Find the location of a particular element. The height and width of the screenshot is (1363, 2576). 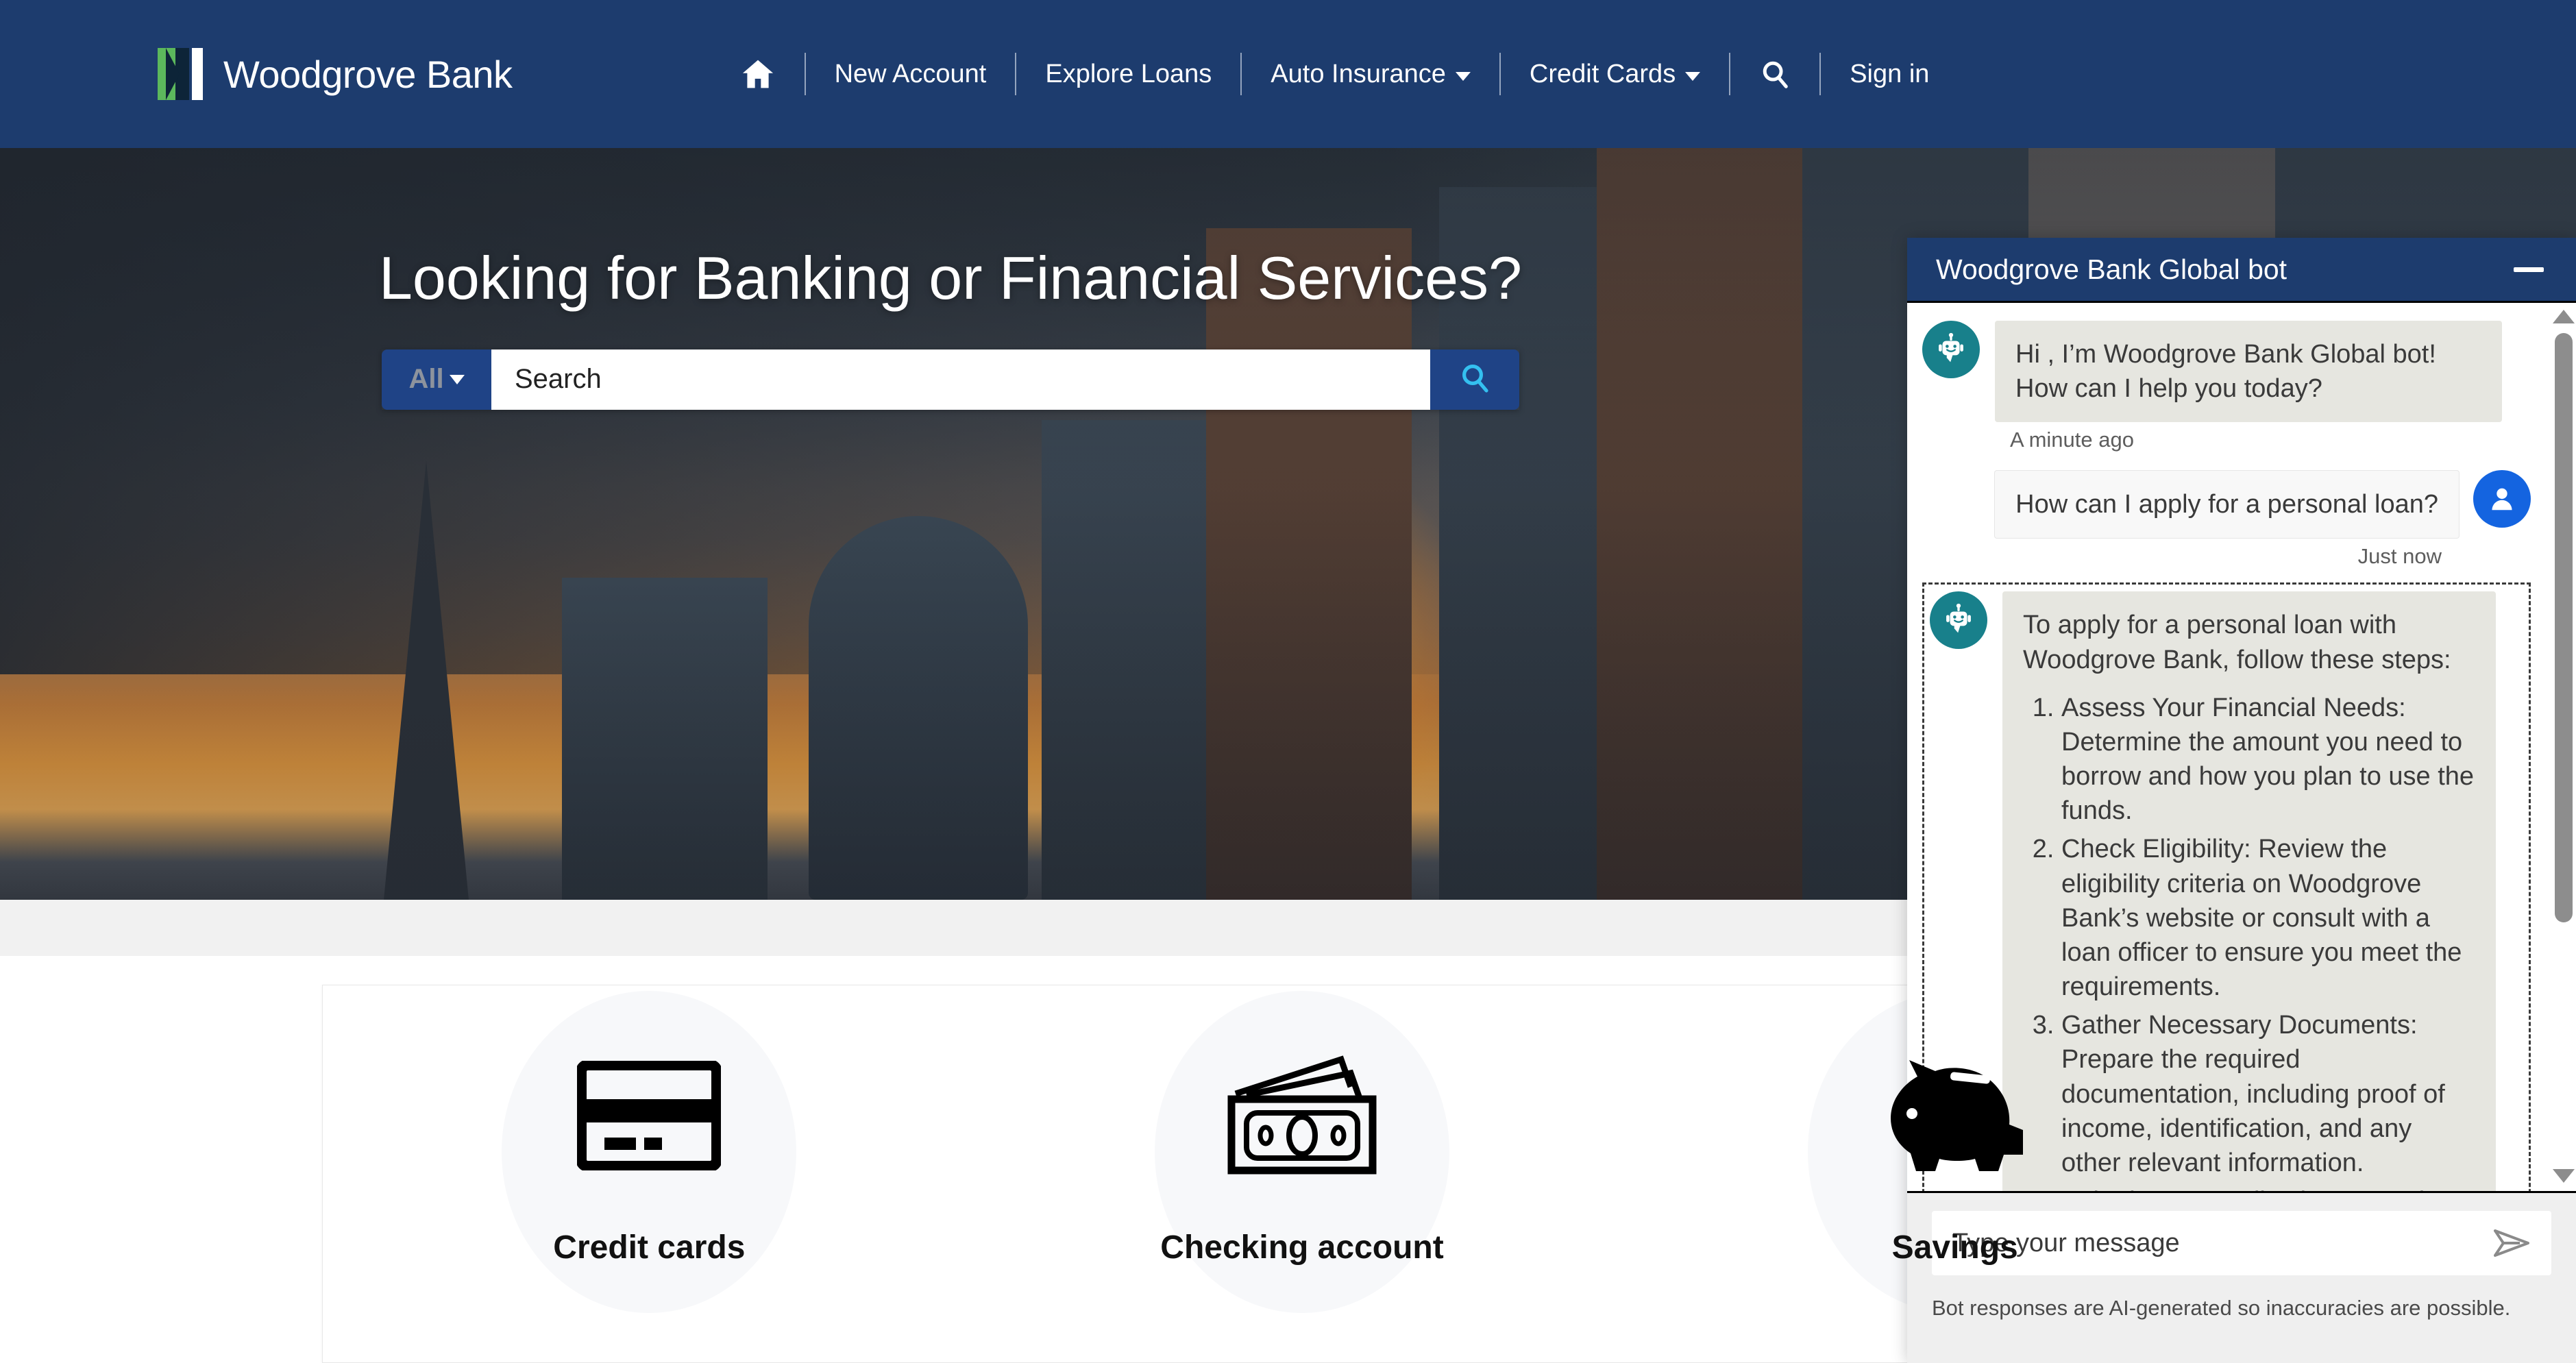

nav-label: Explore Loans is located at coordinates (1129, 74).